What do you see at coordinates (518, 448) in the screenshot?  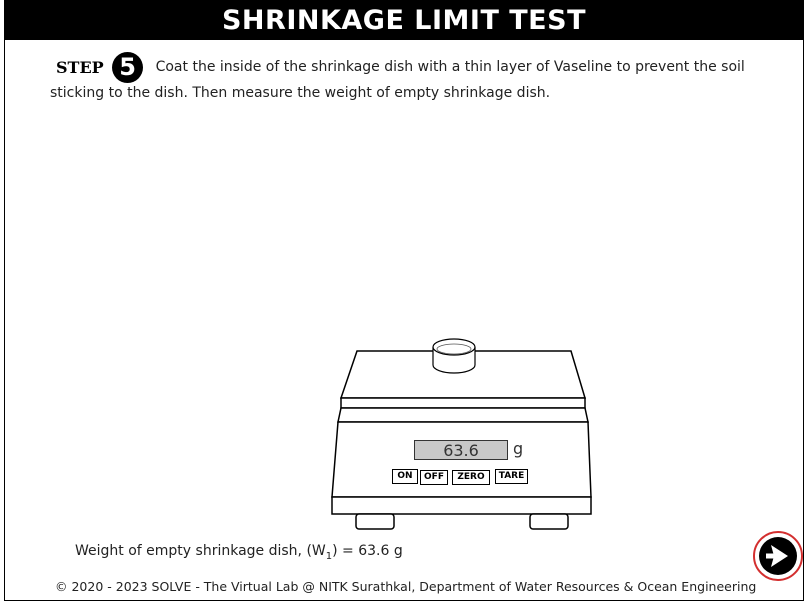 I see `scale-unit: g` at bounding box center [518, 448].